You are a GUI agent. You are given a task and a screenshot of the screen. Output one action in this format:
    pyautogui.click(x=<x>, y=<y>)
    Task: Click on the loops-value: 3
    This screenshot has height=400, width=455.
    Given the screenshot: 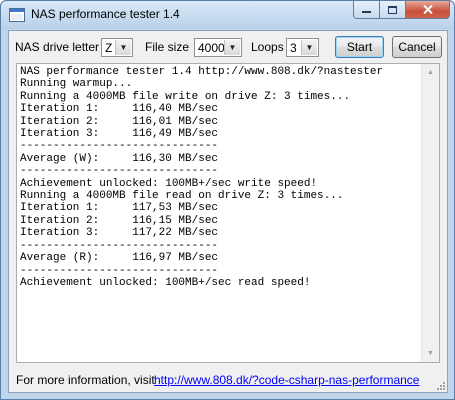 What is the action you would take?
    pyautogui.click(x=293, y=48)
    